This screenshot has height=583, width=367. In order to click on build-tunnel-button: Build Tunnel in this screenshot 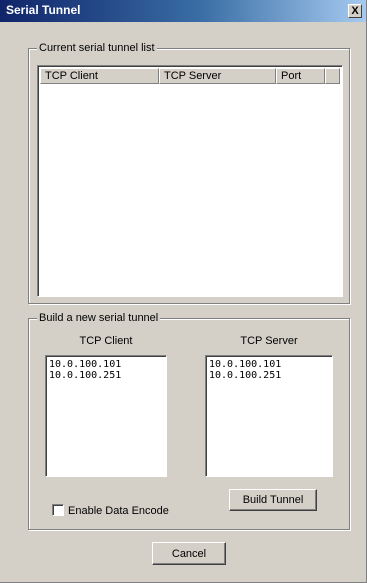, I will do `click(273, 500)`.